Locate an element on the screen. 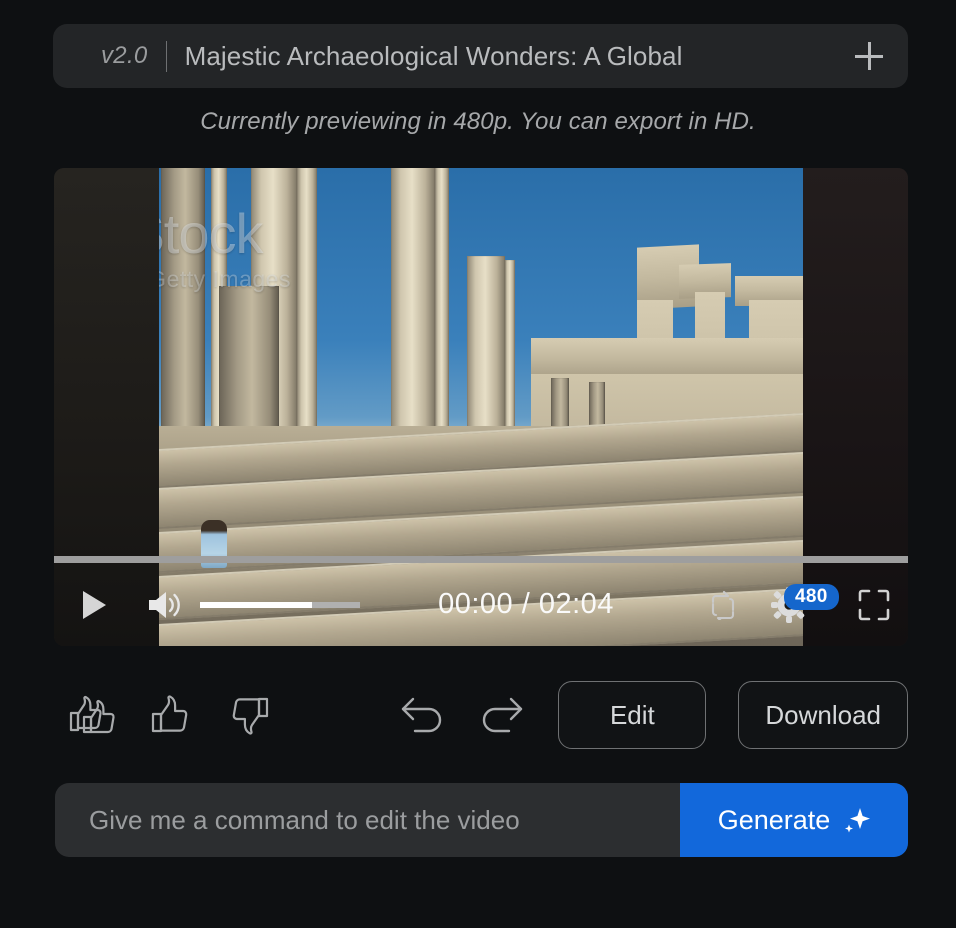 This screenshot has width=956, height=928. thumbs-up-icon is located at coordinates (169, 714).